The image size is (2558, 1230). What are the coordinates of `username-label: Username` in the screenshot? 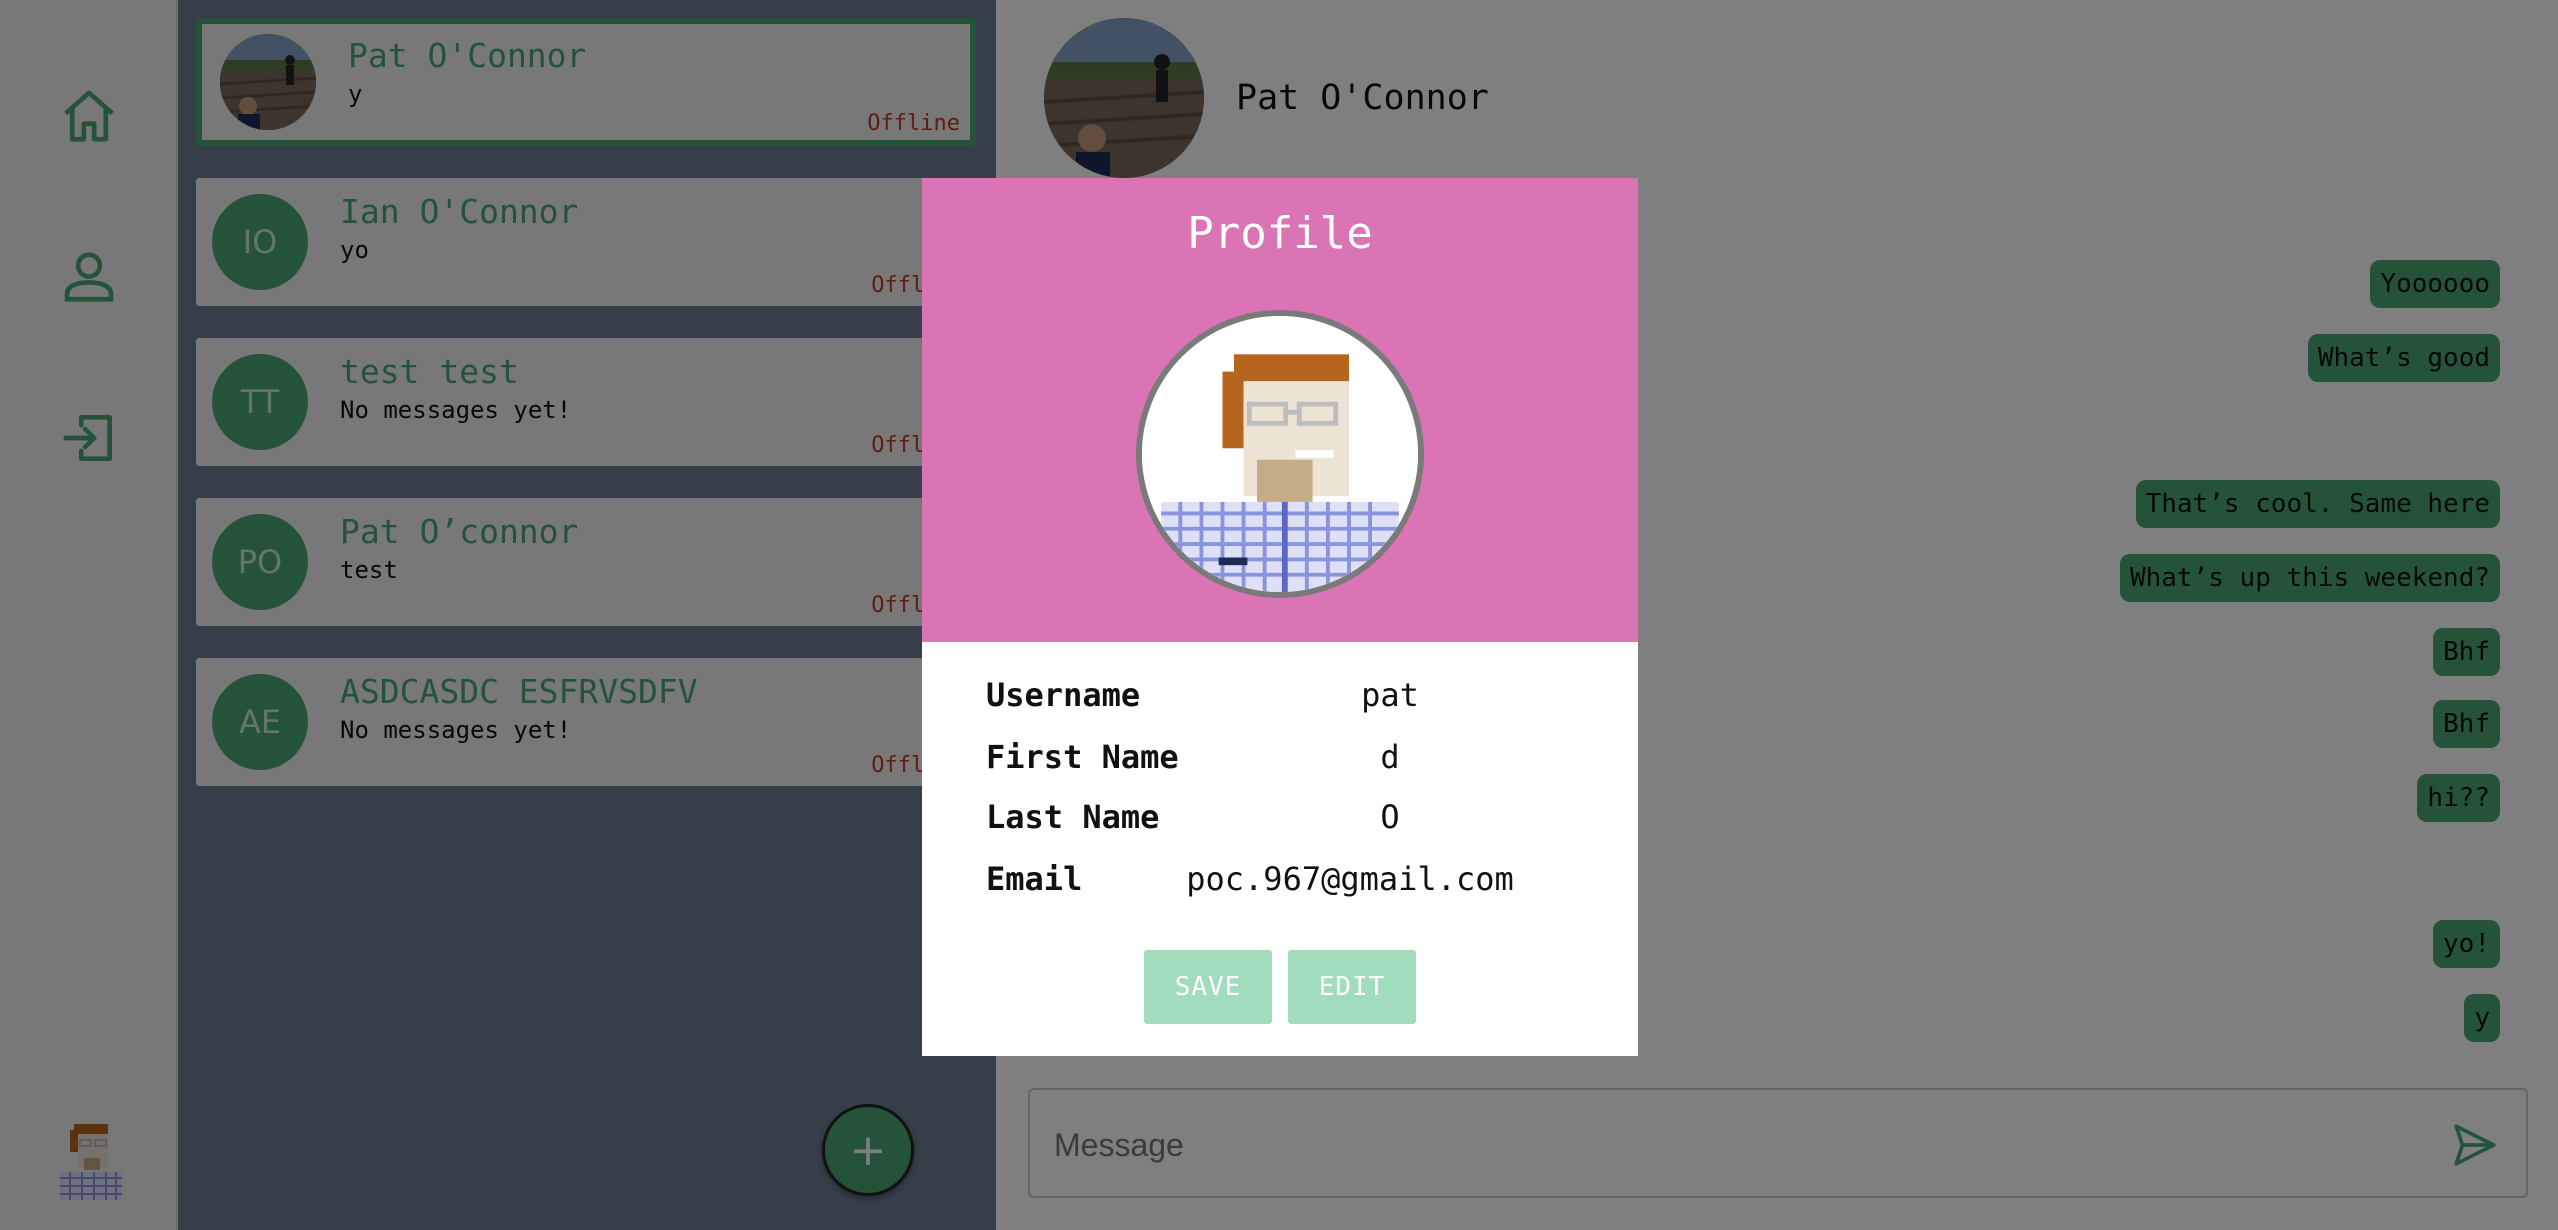 It's located at (1063, 695).